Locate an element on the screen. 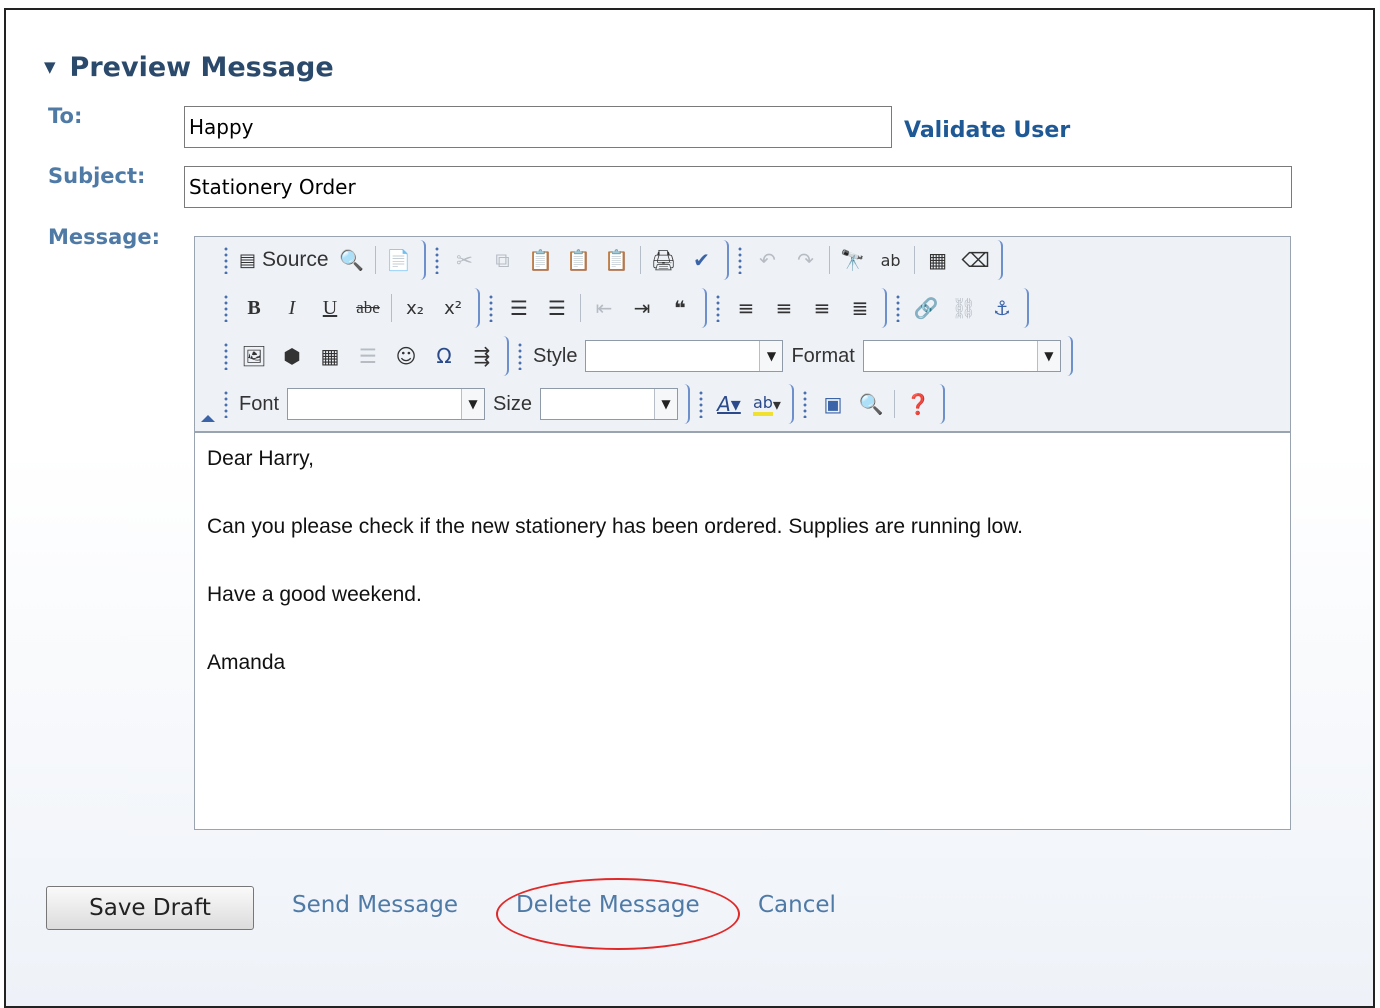  flash-icon: ⬢ is located at coordinates (292, 356).